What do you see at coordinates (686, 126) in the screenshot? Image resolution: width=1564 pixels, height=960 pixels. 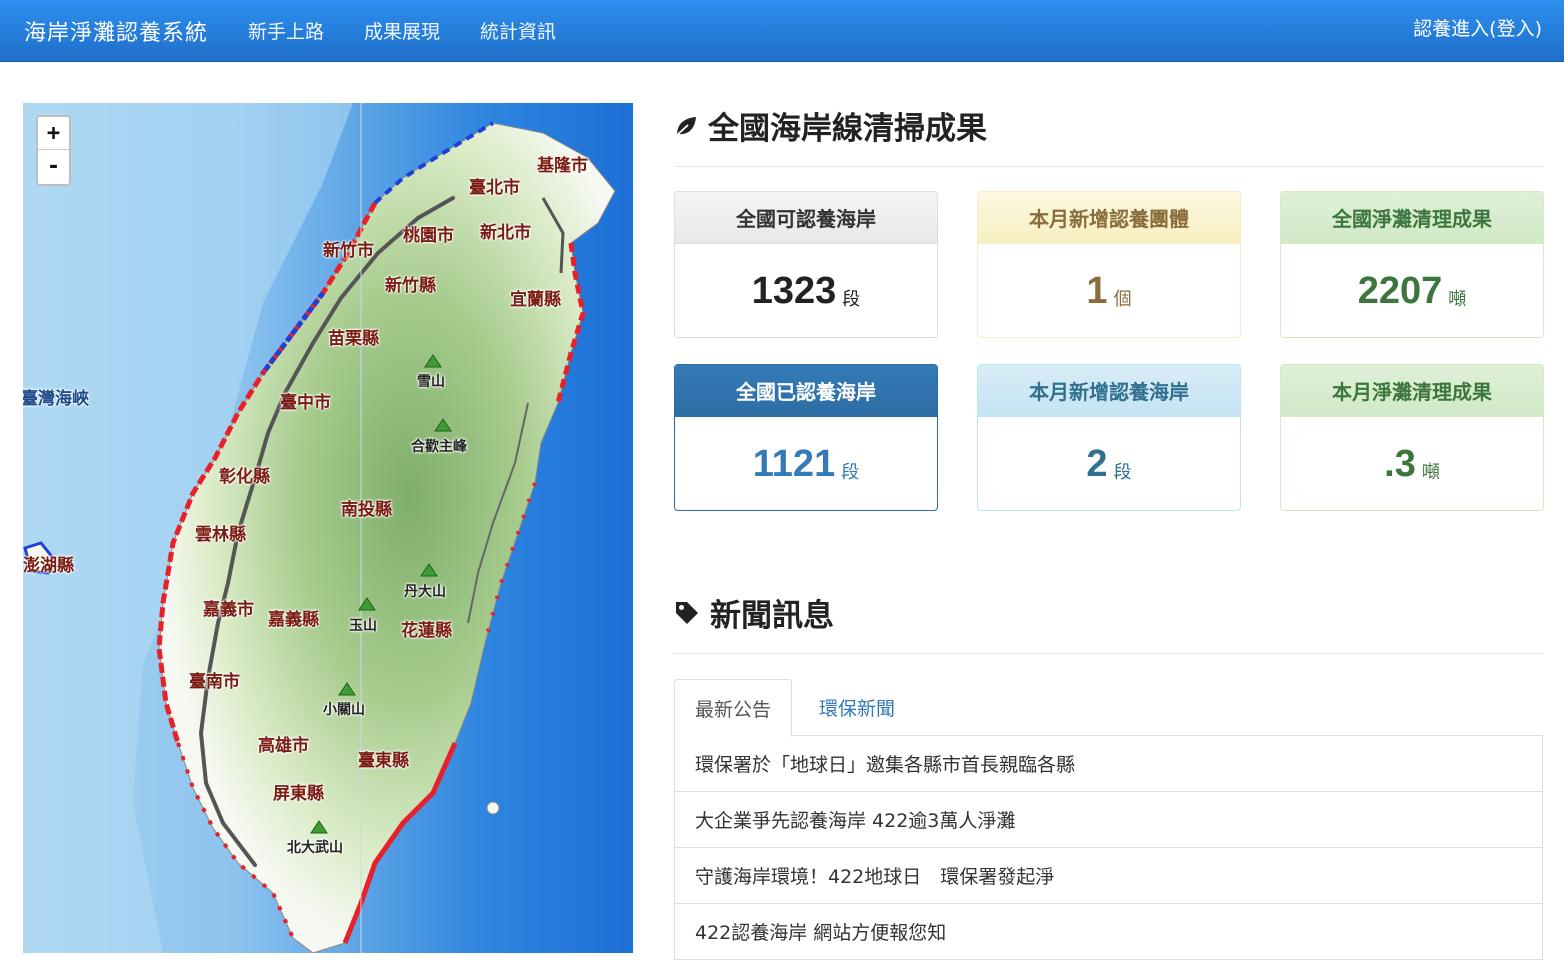 I see `leaf-icon` at bounding box center [686, 126].